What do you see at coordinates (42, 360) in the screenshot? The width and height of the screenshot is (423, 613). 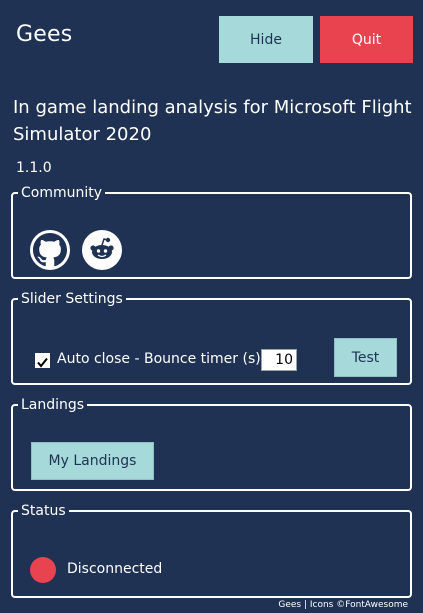 I see `auto-close-checkbox` at bounding box center [42, 360].